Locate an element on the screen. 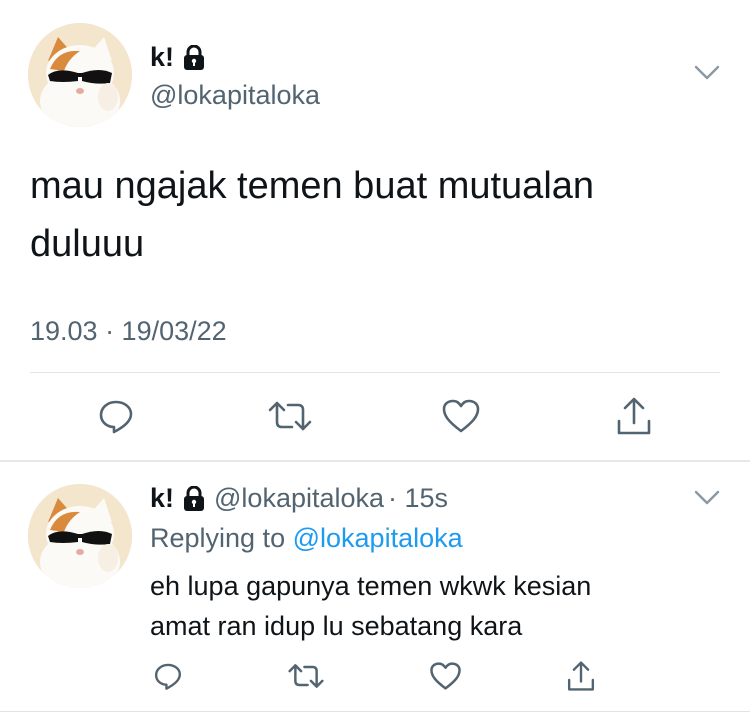 This screenshot has width=750, height=713. timestamp: 19.03 · 19/03/22 is located at coordinates (128, 331).